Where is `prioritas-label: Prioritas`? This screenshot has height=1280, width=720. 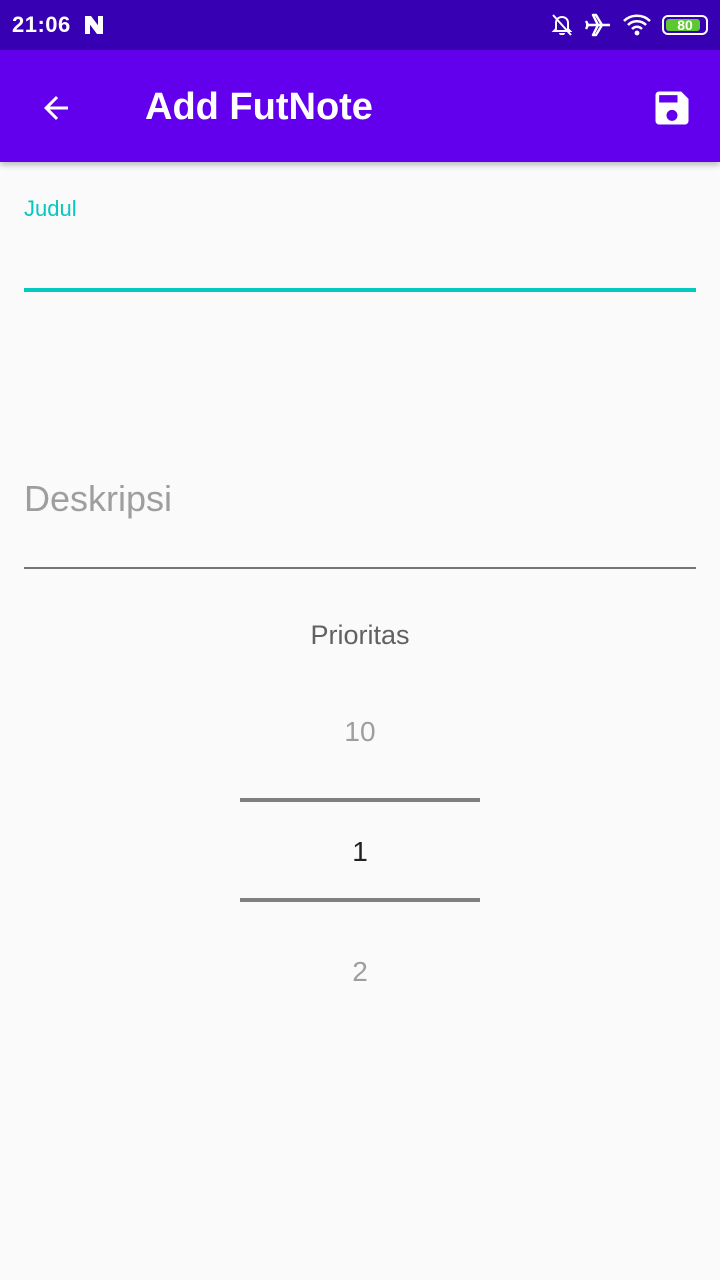
prioritas-label: Prioritas is located at coordinates (360, 635).